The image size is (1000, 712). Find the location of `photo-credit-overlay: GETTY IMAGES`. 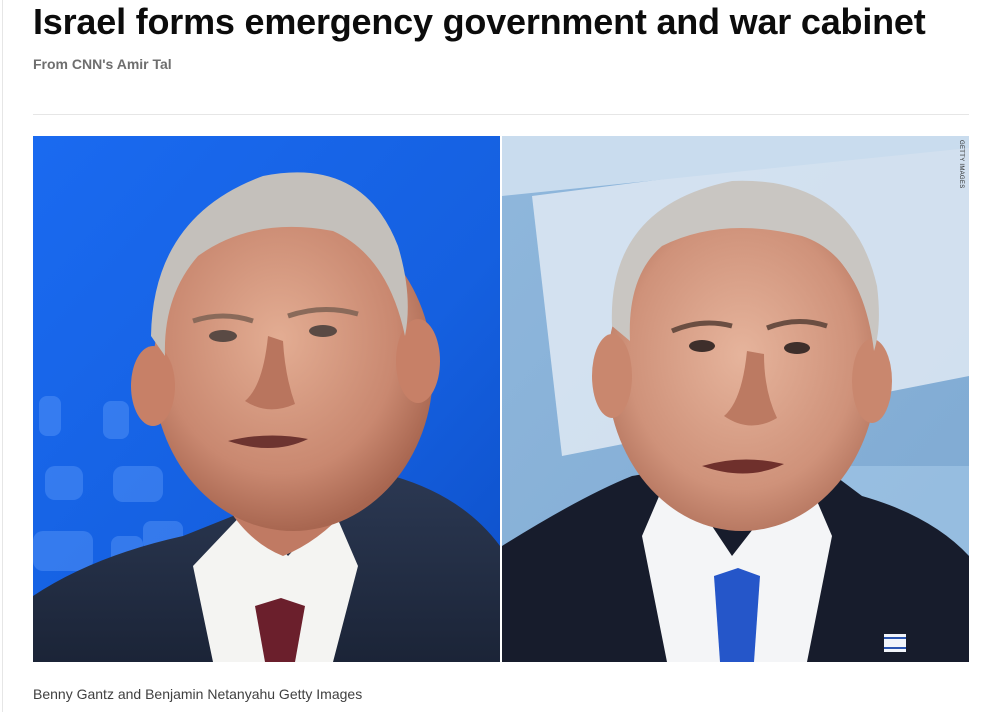

photo-credit-overlay: GETTY IMAGES is located at coordinates (961, 164).